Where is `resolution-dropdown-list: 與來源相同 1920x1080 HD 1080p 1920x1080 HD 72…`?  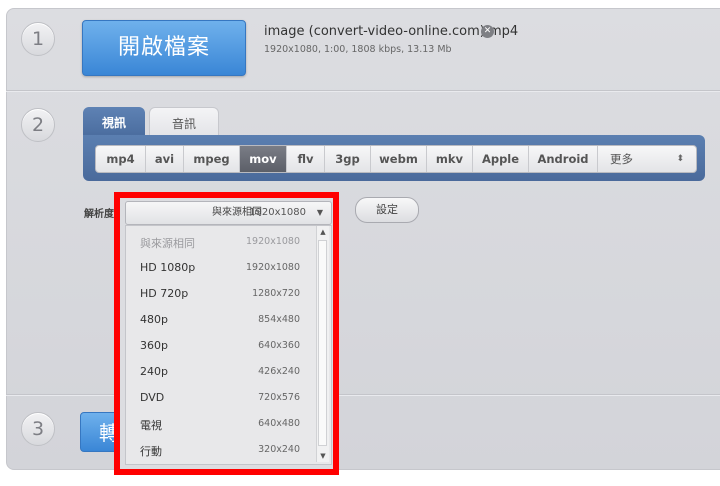 resolution-dropdown-list: 與來源相同 1920x1080 HD 1080p 1920x1080 HD 72… is located at coordinates (228, 345).